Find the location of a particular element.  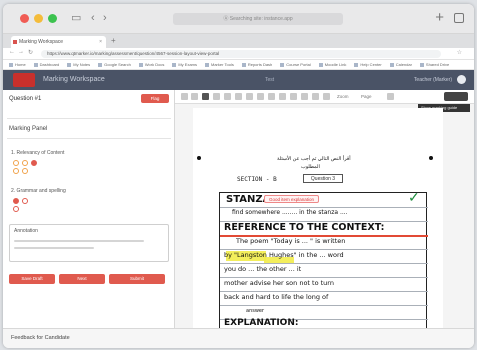

cross-tool-icon is located at coordinates (238, 96).